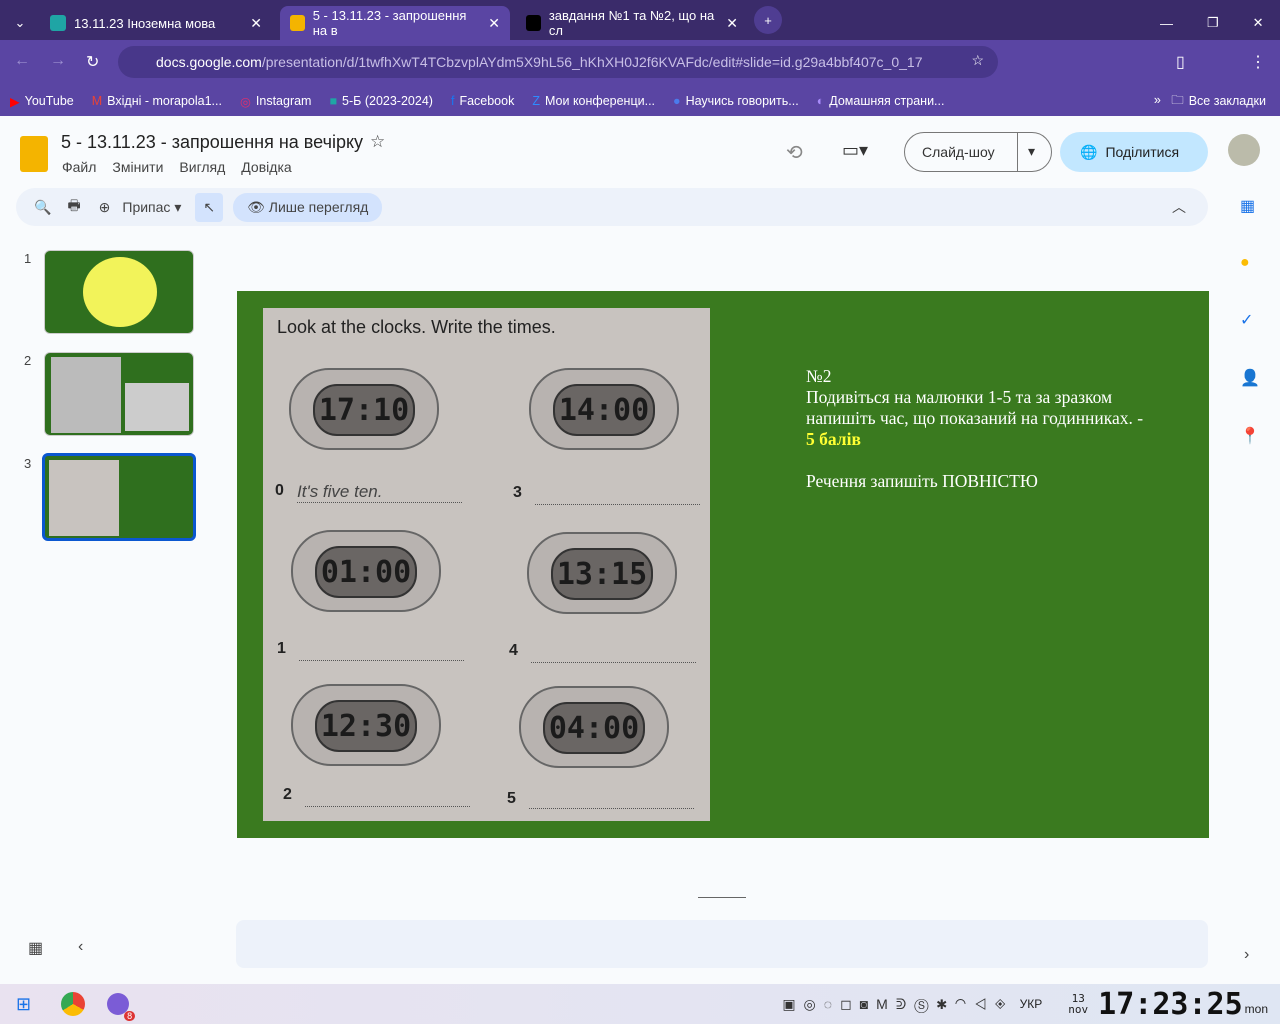 The height and width of the screenshot is (1024, 1280). Describe the element at coordinates (79, 167) in the screenshot. I see `menu-file: Файл` at that location.